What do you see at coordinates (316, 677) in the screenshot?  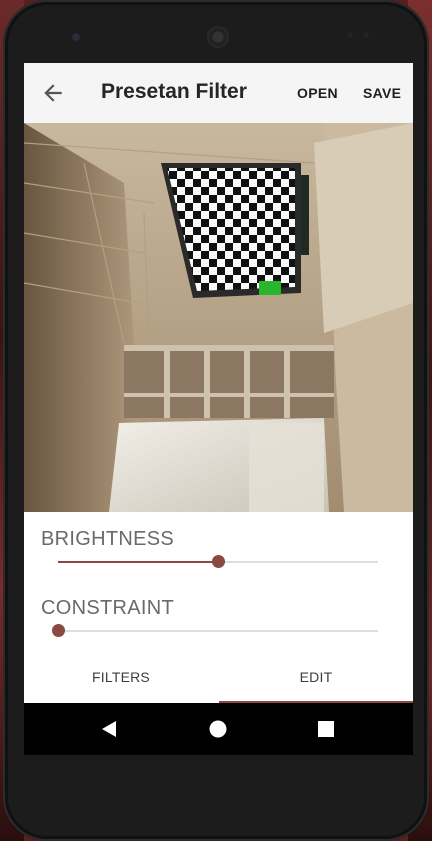 I see `tab-edit: EDIT` at bounding box center [316, 677].